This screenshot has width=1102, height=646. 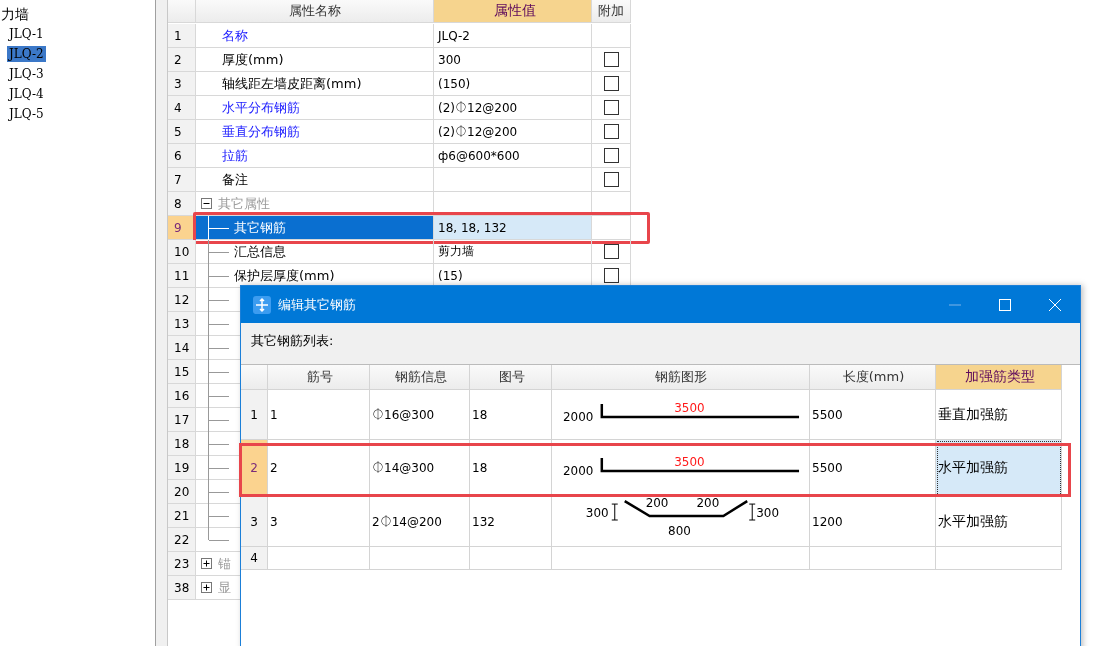 I want to click on tree-item: JLQ-2, so click(x=26, y=54).